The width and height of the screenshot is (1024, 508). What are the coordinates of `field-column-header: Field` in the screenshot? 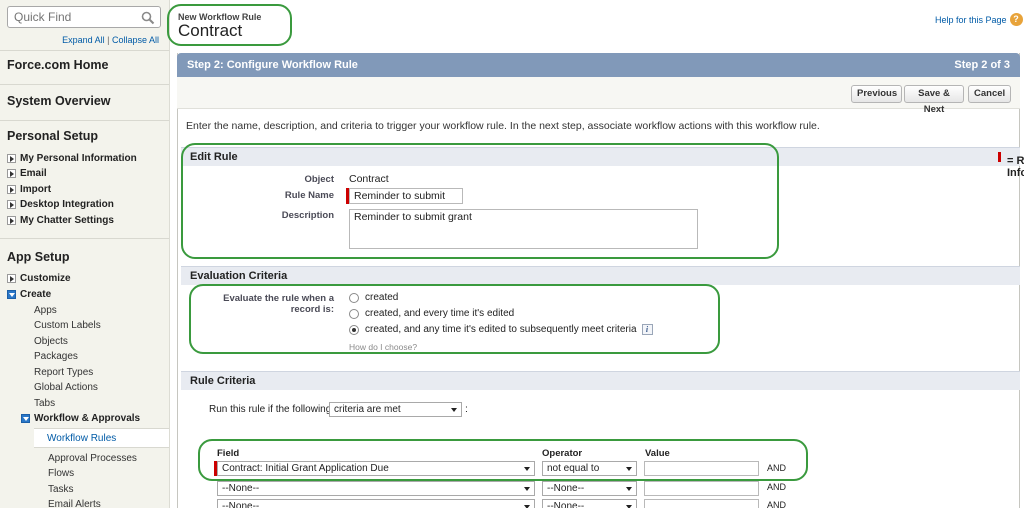 It's located at (228, 453).